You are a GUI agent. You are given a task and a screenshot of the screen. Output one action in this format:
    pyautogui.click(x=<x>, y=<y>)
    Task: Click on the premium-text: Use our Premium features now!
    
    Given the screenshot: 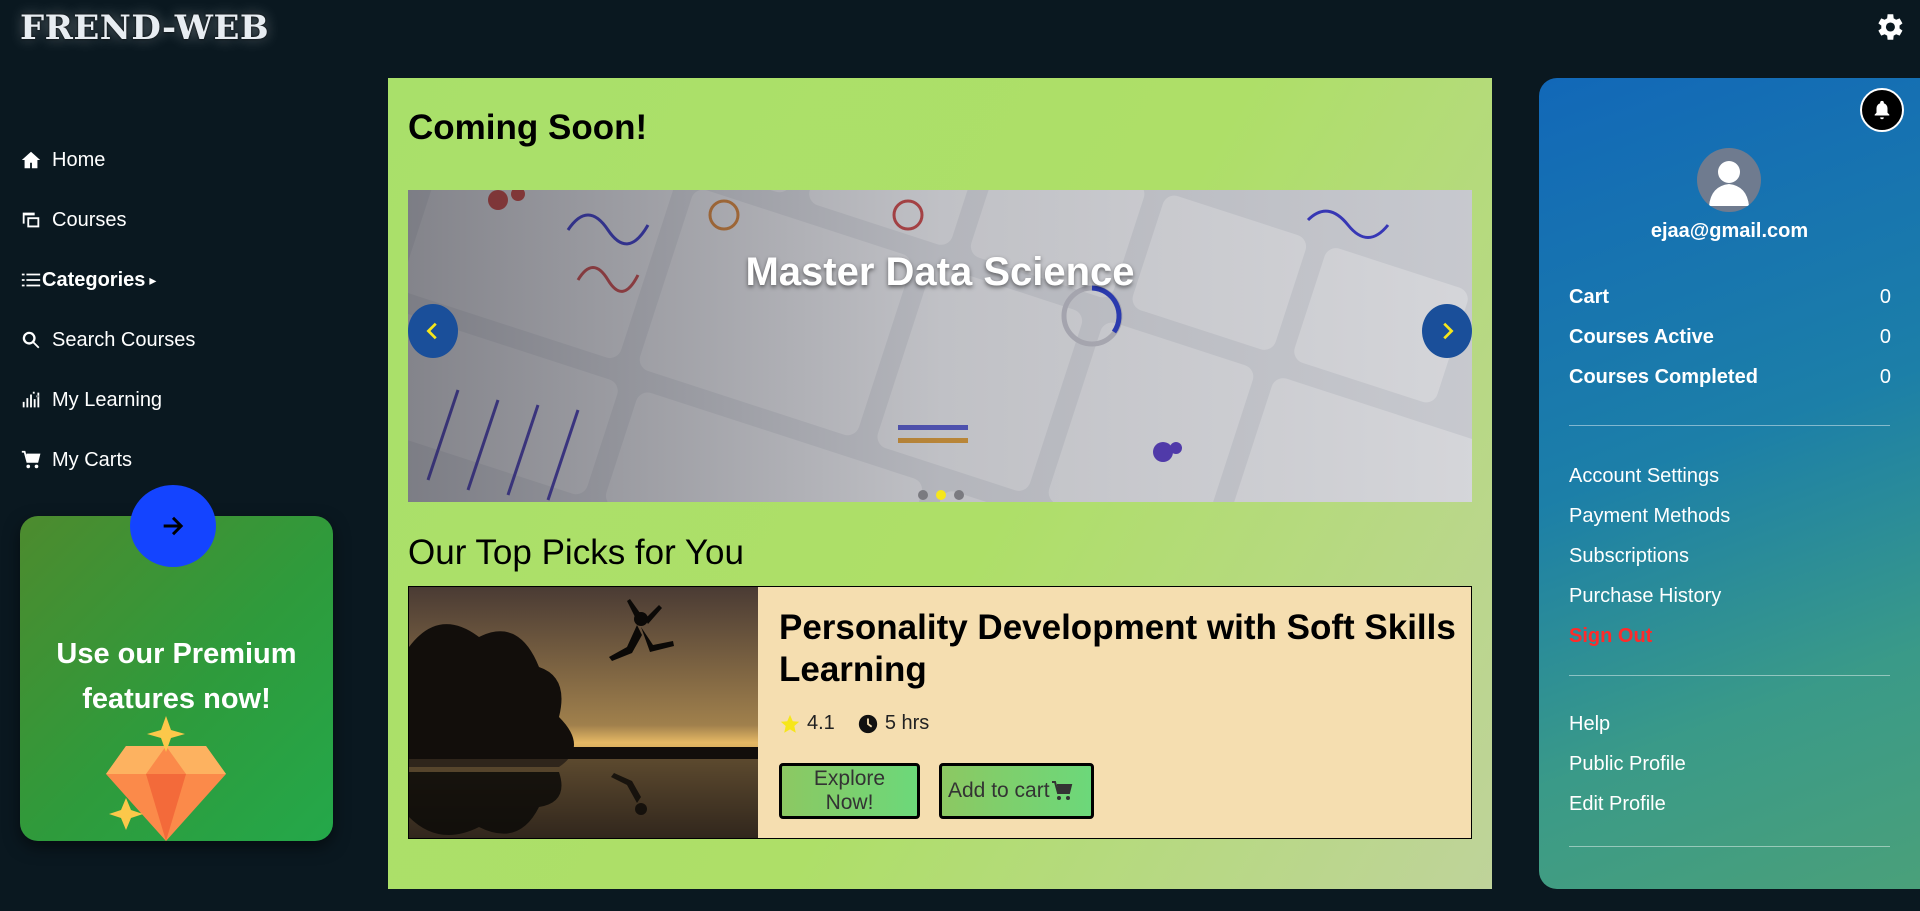 What is the action you would take?
    pyautogui.click(x=176, y=676)
    